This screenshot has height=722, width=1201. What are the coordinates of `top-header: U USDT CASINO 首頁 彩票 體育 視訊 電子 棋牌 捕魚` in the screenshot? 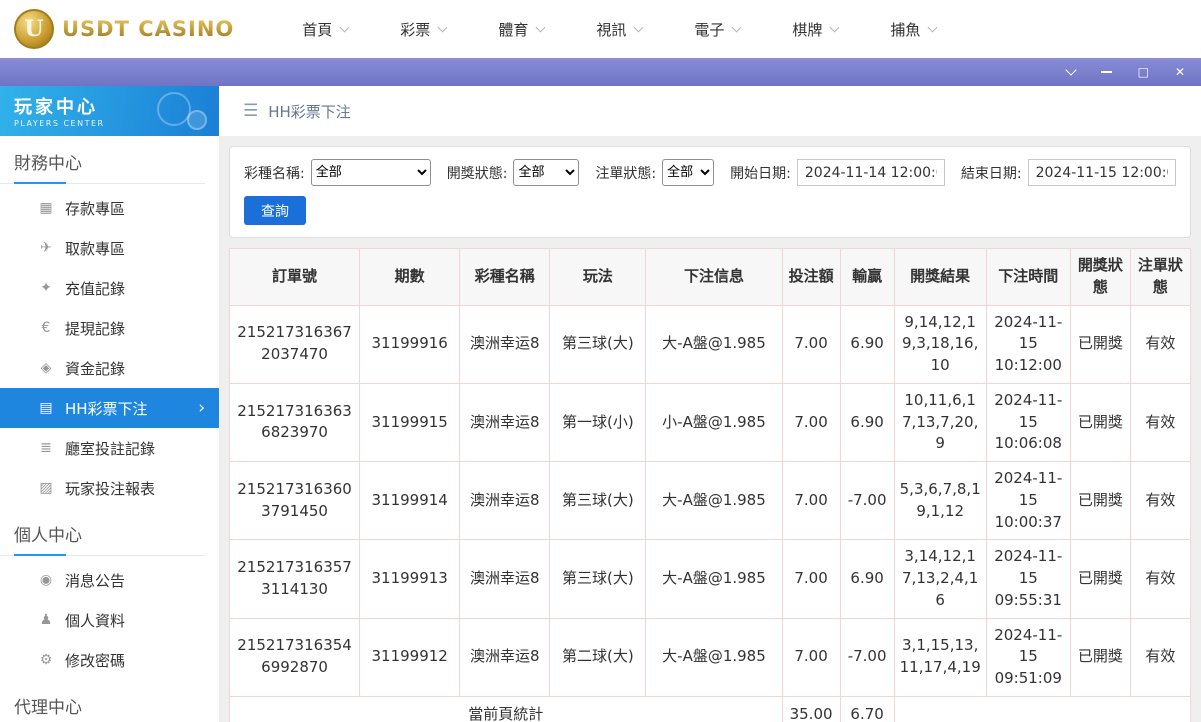 It's located at (600, 29).